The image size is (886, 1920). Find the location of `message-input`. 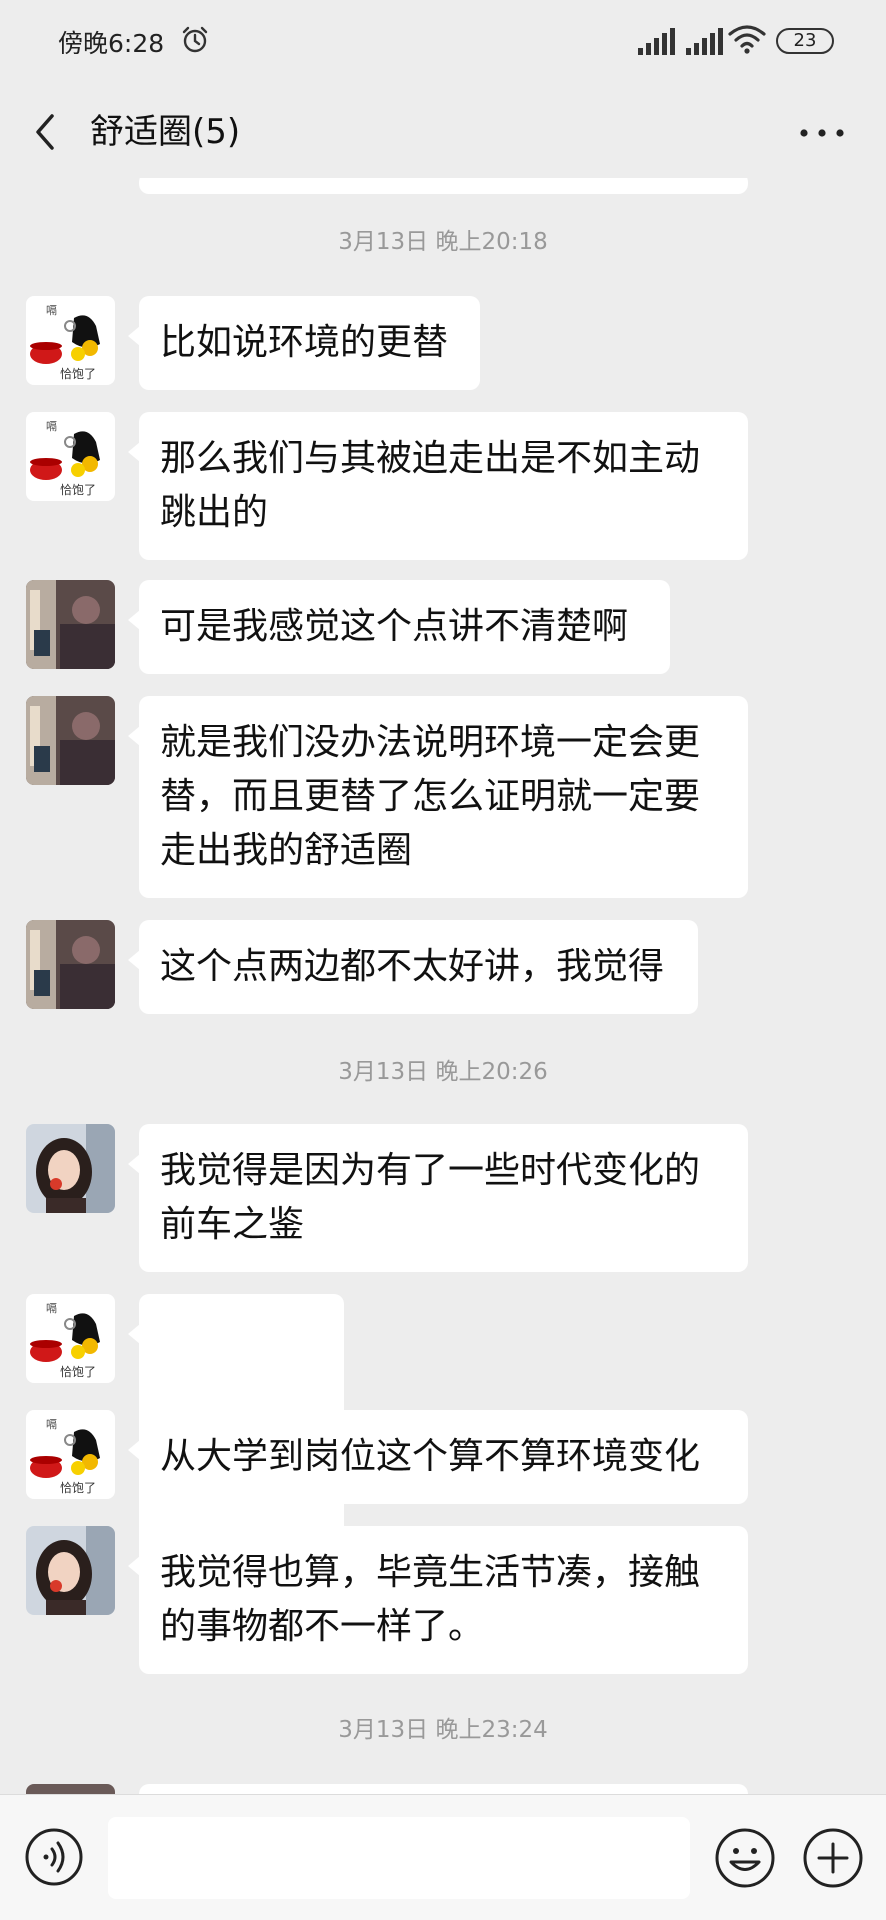

message-input is located at coordinates (399, 1858).